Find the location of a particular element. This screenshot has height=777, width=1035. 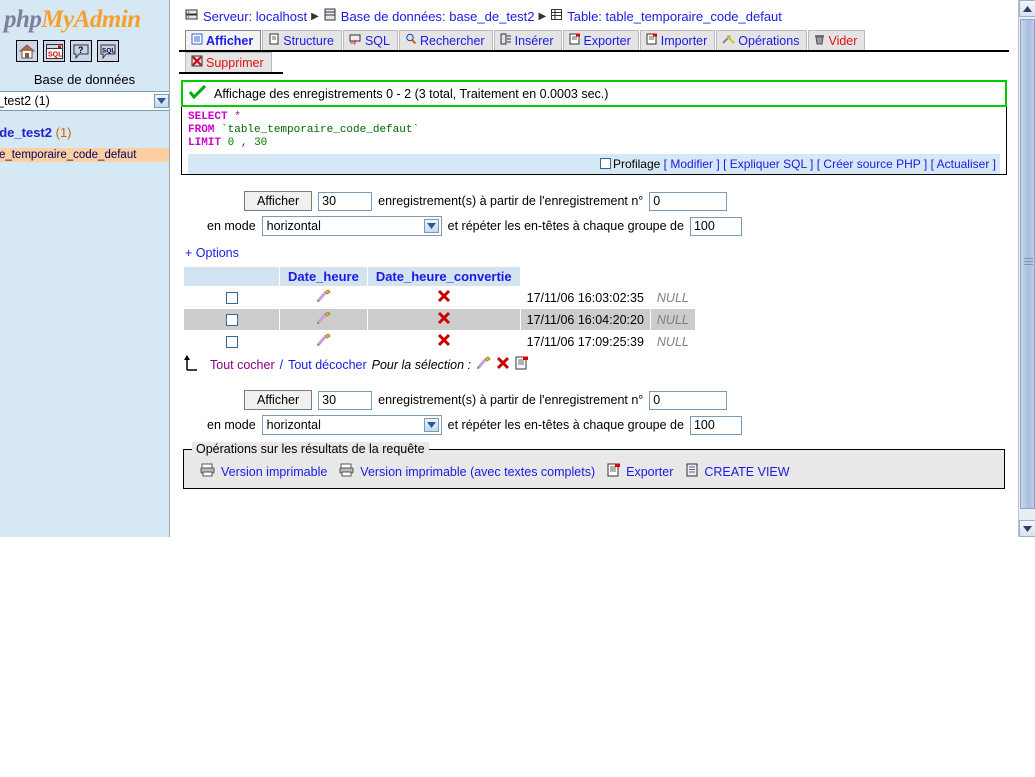

import-icon is located at coordinates (652, 40).